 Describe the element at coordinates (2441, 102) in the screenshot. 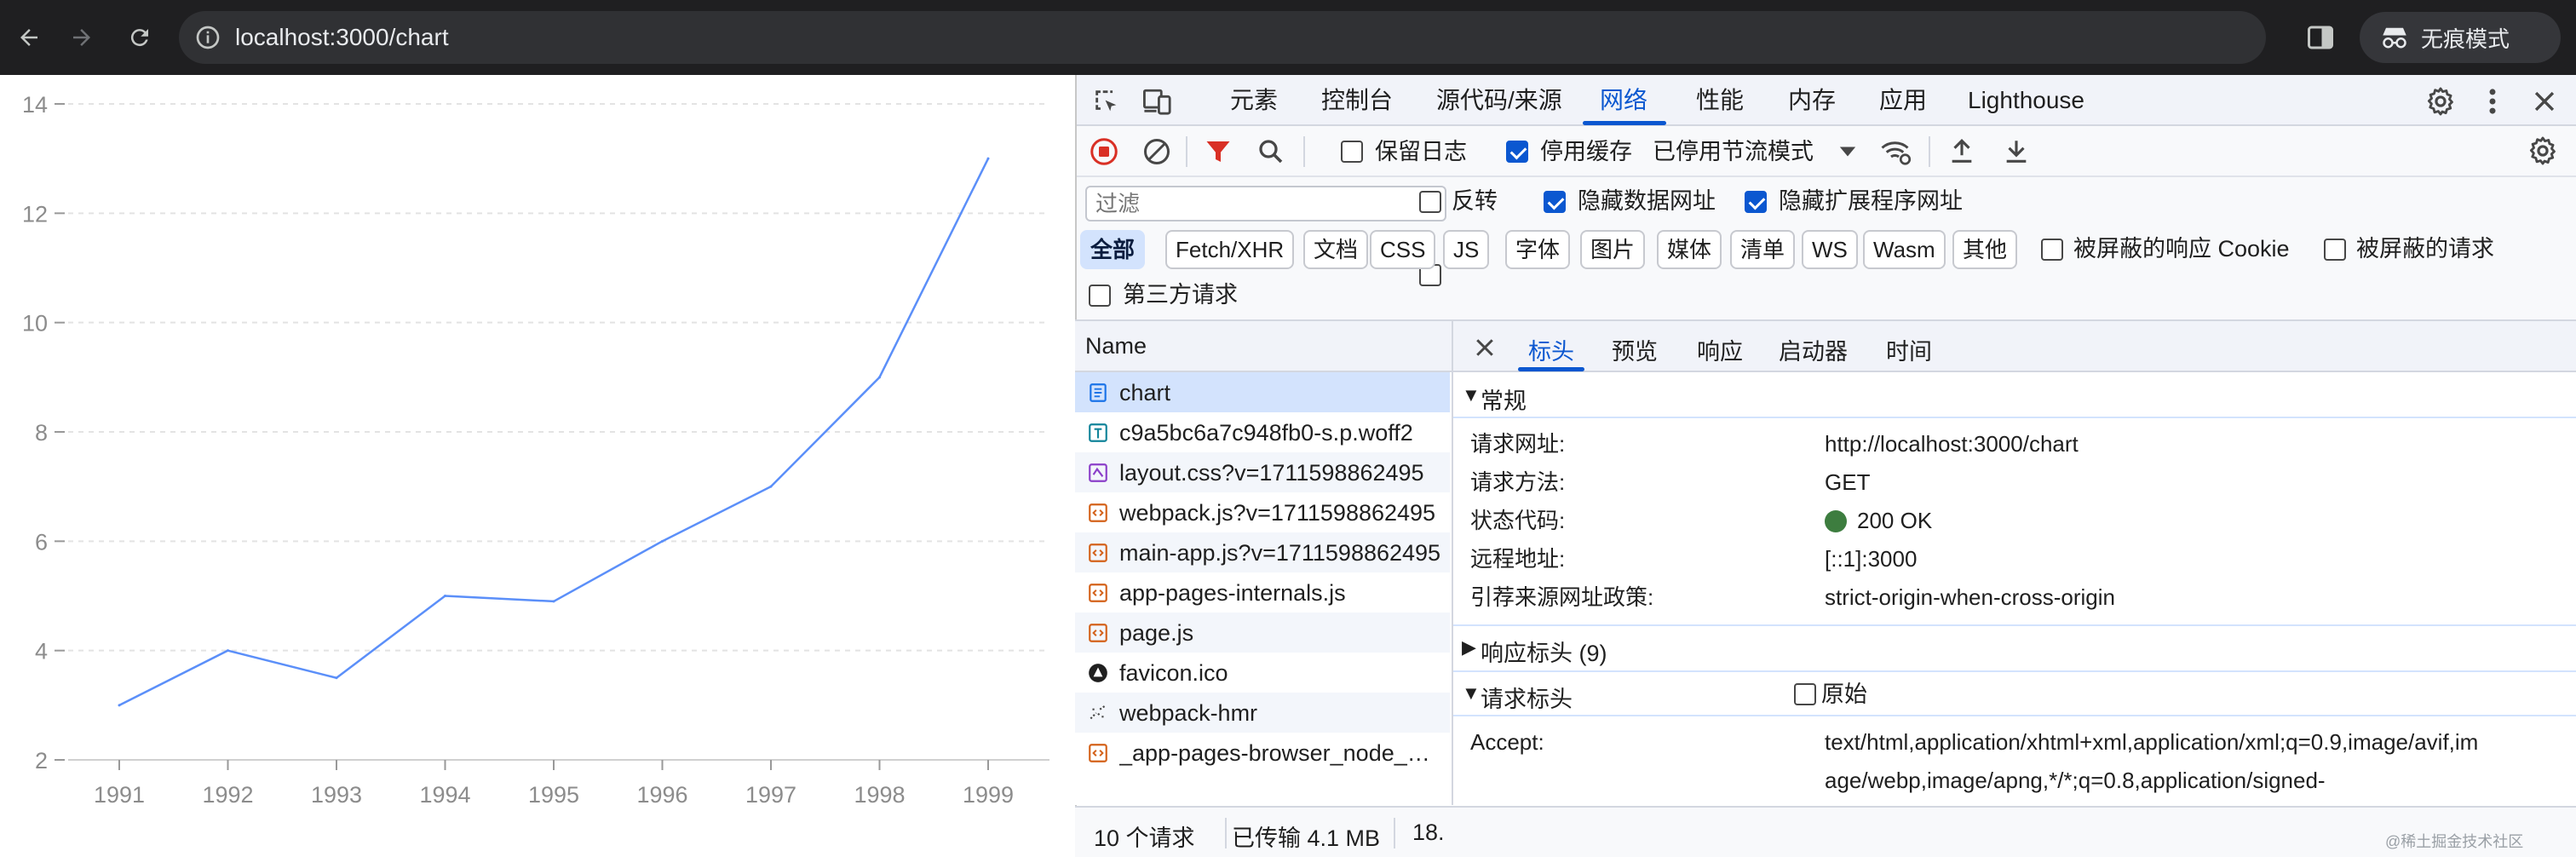

I see `settings-gear-icon` at that location.